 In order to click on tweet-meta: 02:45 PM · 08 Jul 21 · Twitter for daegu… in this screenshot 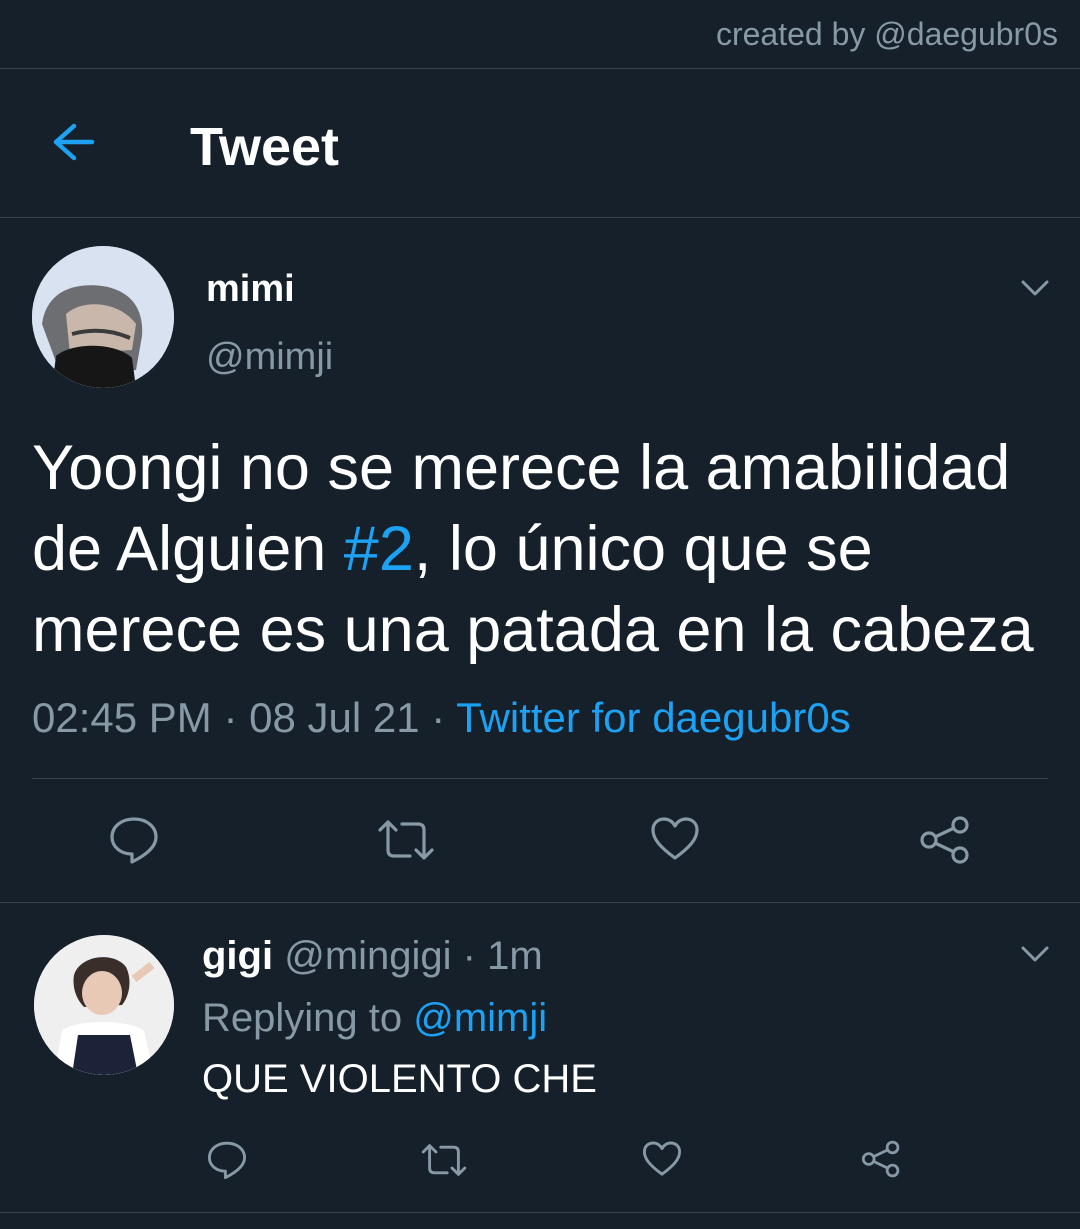, I will do `click(441, 718)`.